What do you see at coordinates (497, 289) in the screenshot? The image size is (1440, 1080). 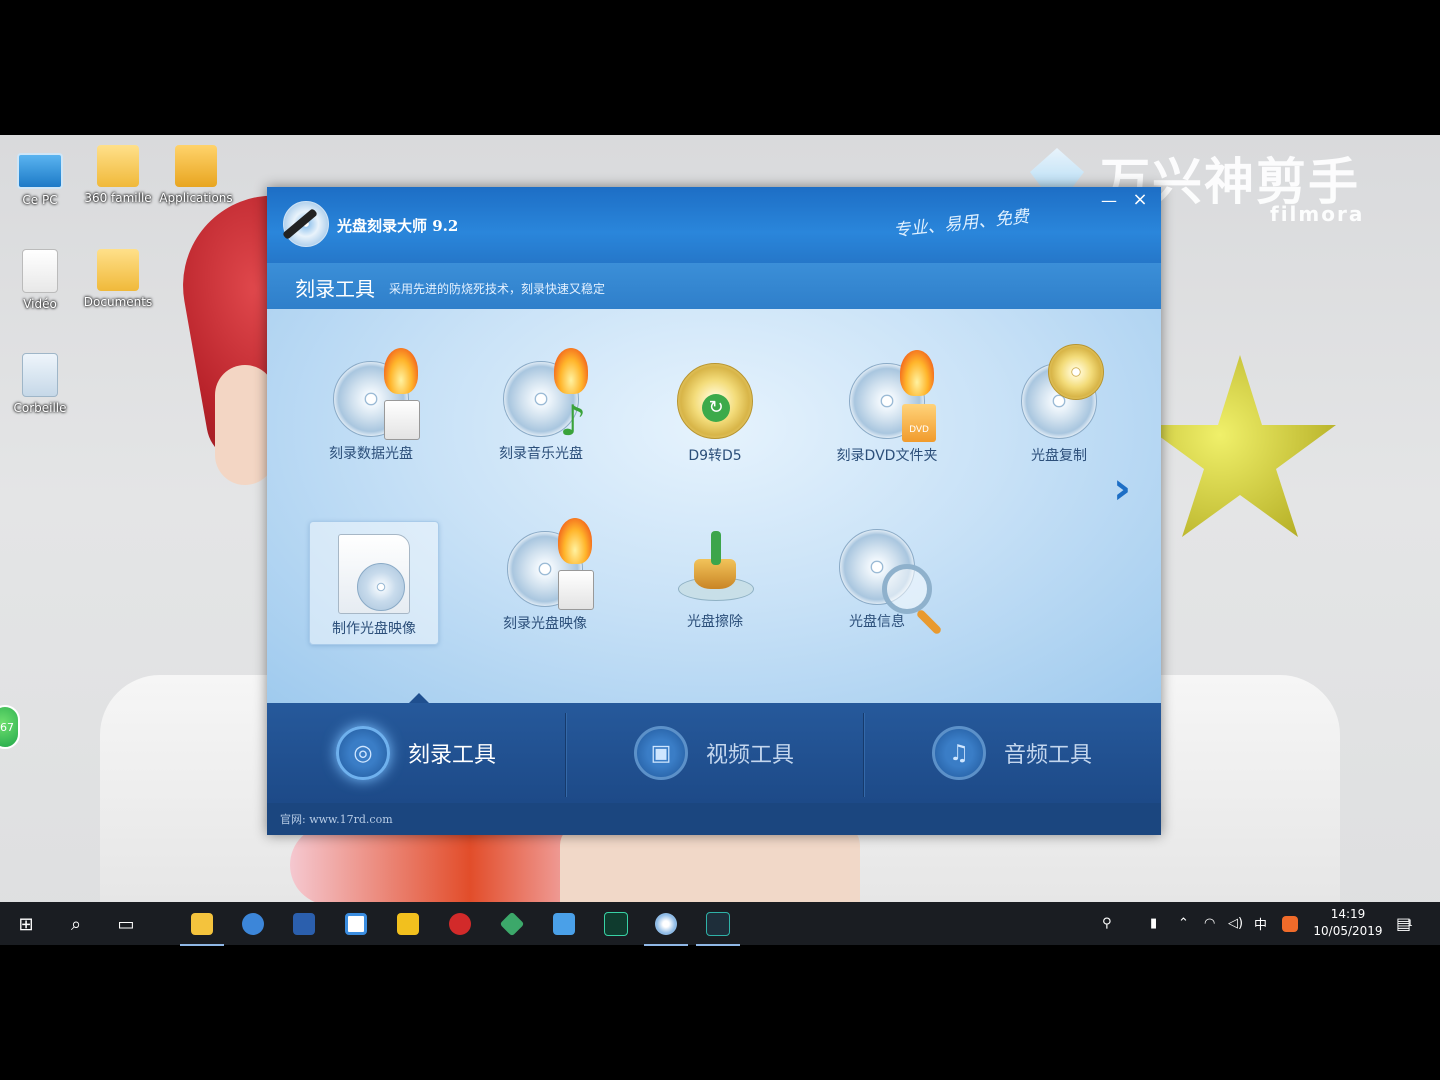 I see `section-description: 采用先进的防烧死技术，刻录快速又稳定` at bounding box center [497, 289].